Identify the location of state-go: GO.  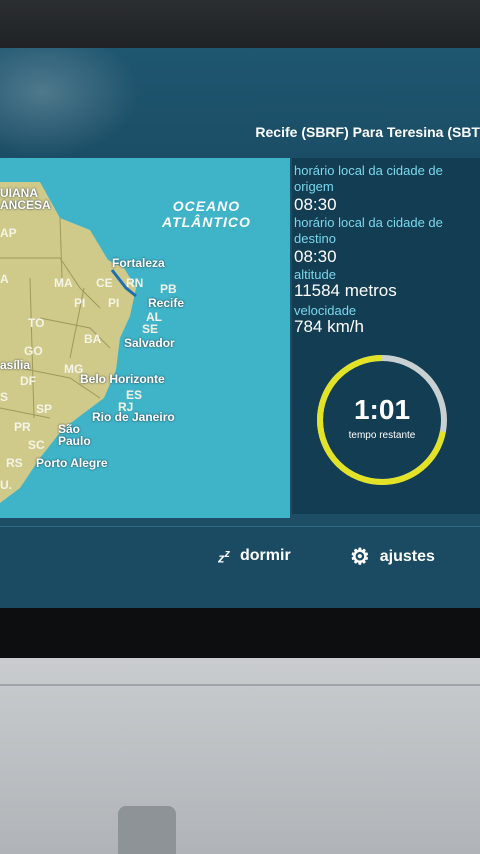
(33, 351).